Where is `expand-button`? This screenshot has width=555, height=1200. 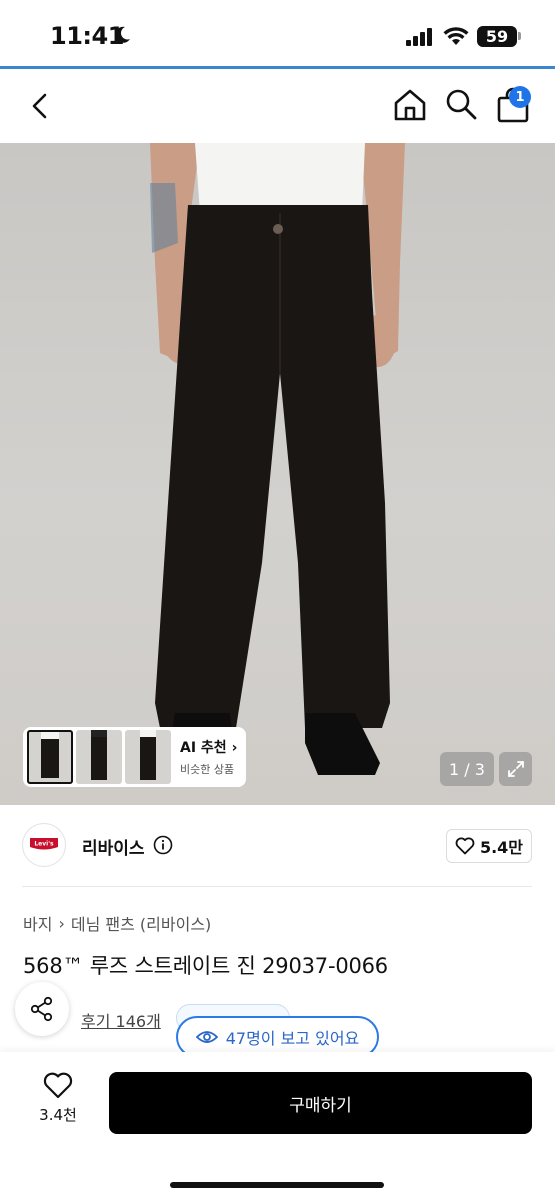
expand-button is located at coordinates (515, 769).